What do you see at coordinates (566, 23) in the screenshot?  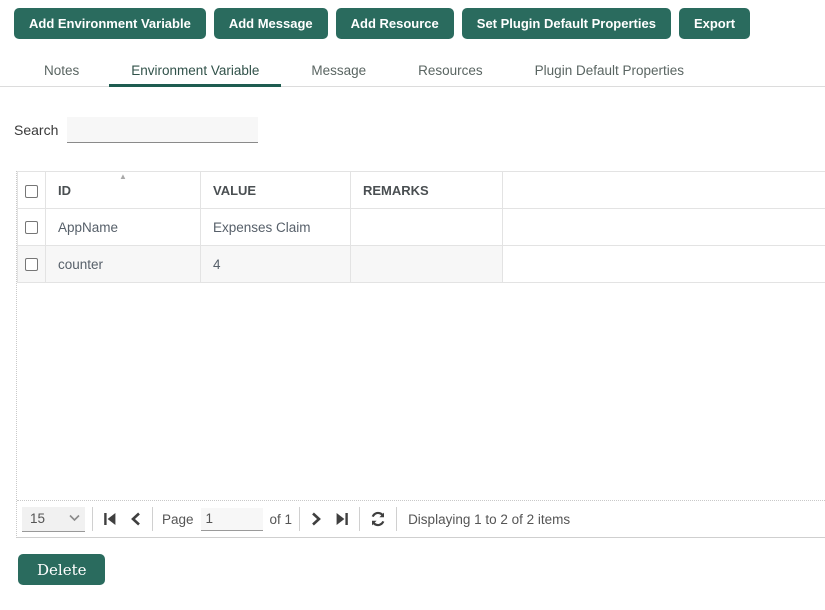 I see `set-plugin-default-properties-button: Set Plugin Default Properties` at bounding box center [566, 23].